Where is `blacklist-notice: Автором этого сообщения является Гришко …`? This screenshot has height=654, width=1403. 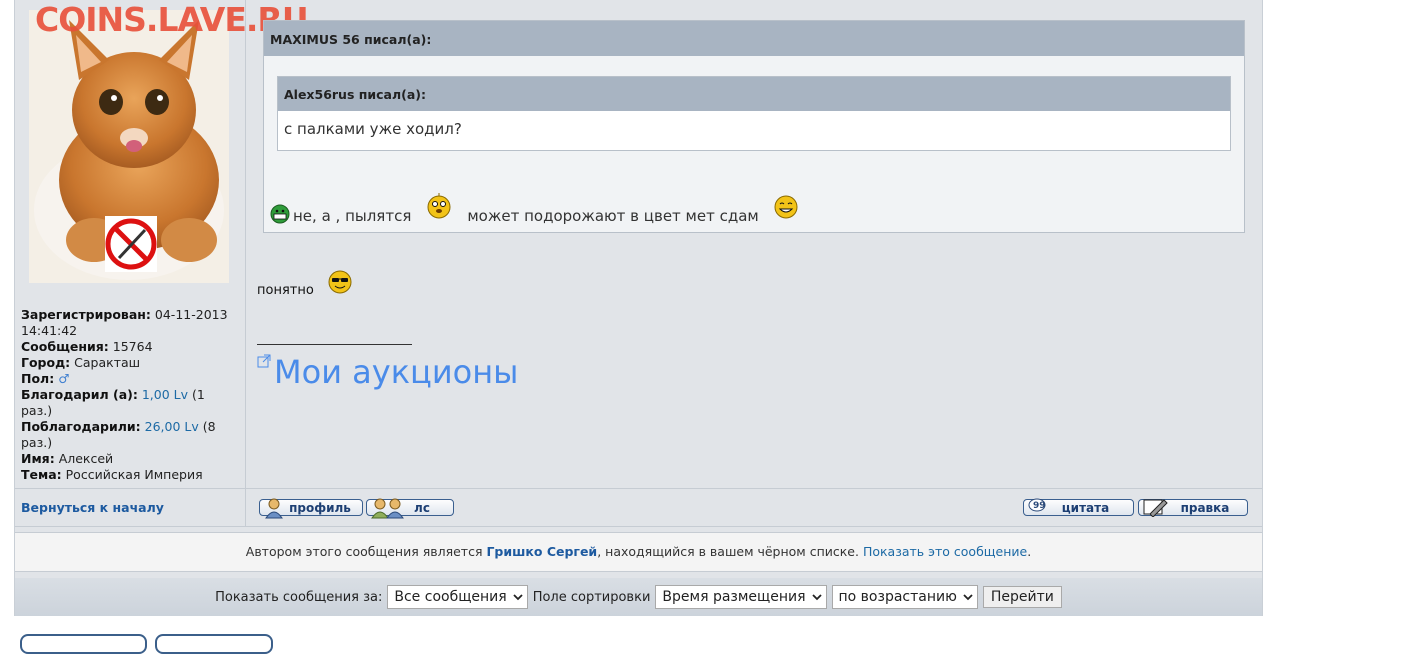
blacklist-notice: Автором этого сообщения является Гришко … is located at coordinates (638, 552).